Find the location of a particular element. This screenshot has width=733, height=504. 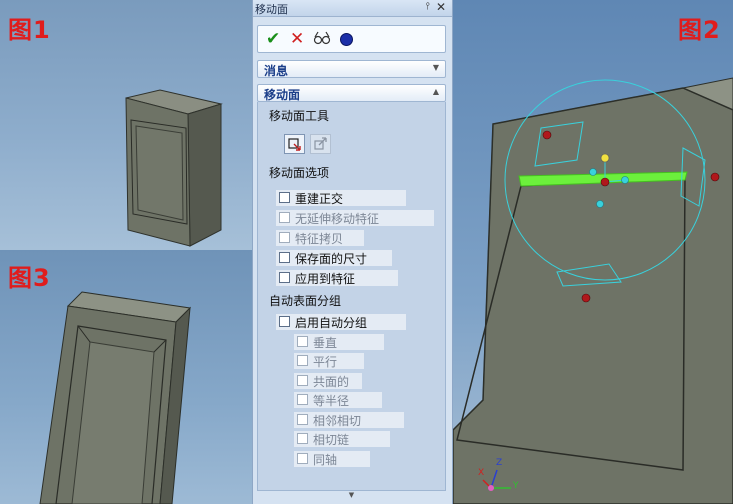

option-label: 应用到特征 is located at coordinates (325, 279).